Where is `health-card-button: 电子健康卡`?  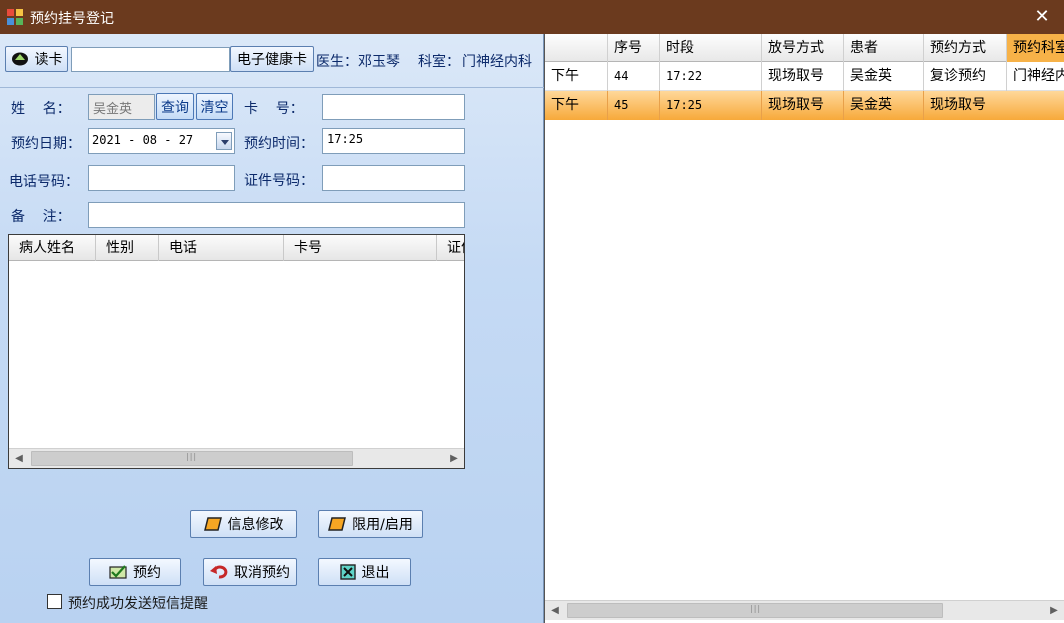
health-card-button: 电子健康卡 is located at coordinates (272, 59).